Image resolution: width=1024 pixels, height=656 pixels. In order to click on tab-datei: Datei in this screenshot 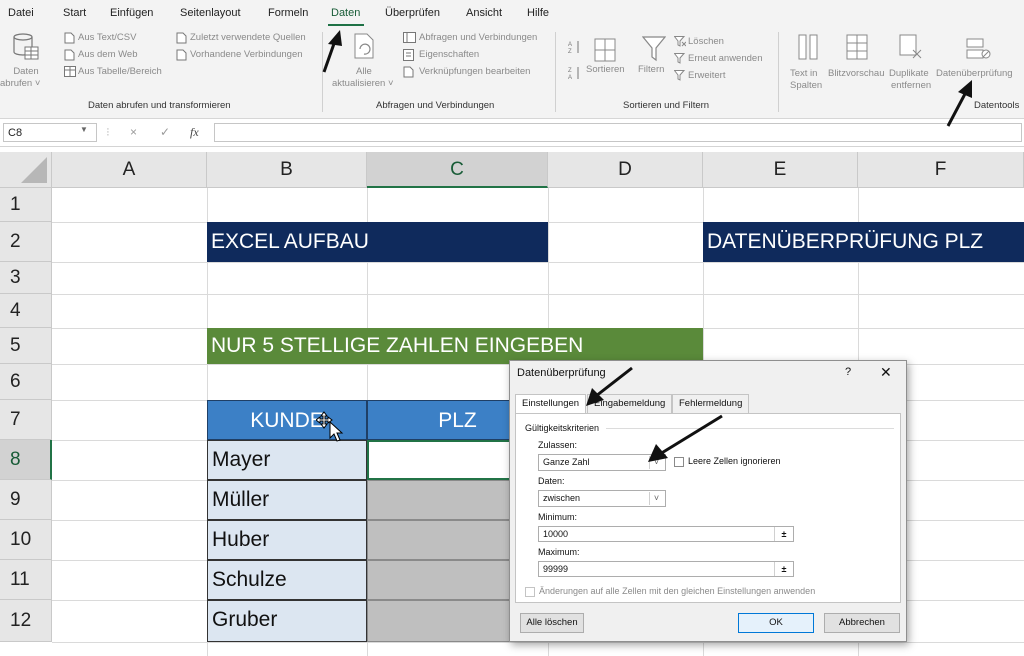, I will do `click(21, 13)`.